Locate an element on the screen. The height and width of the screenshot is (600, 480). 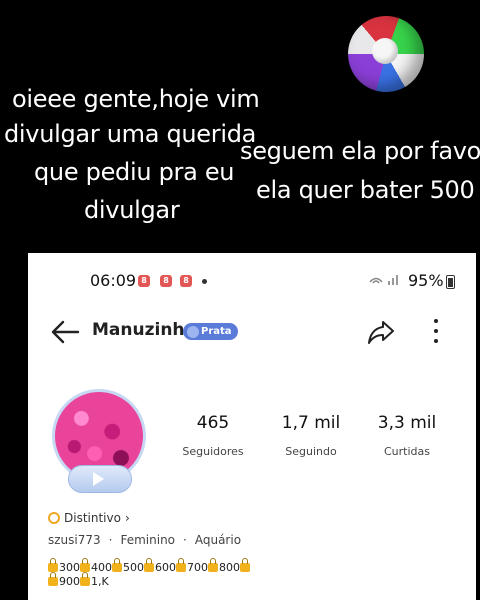
badge-icon is located at coordinates (193, 331).